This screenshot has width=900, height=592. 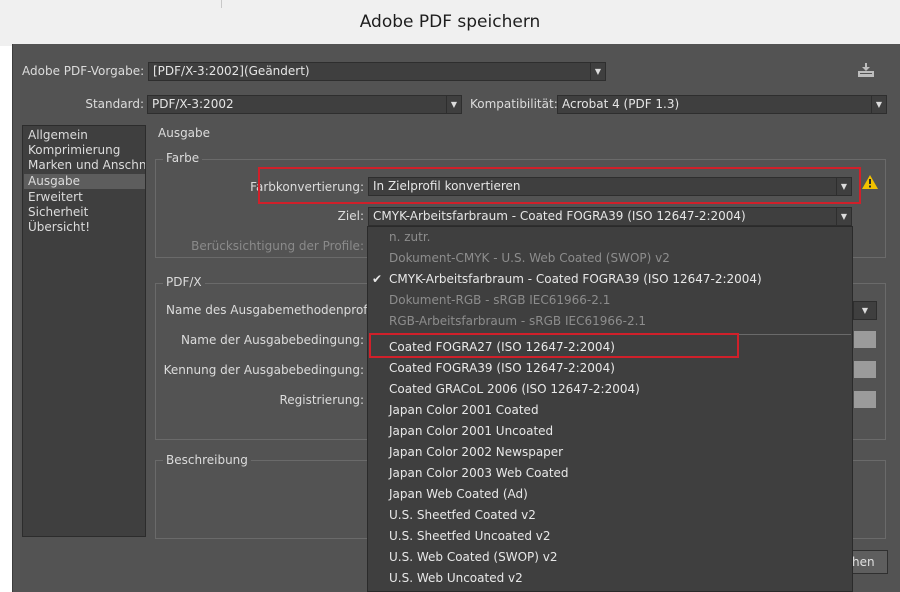 I want to click on dropdown-item-label: U.S. Sheetfed Uncoated v2, so click(x=470, y=536).